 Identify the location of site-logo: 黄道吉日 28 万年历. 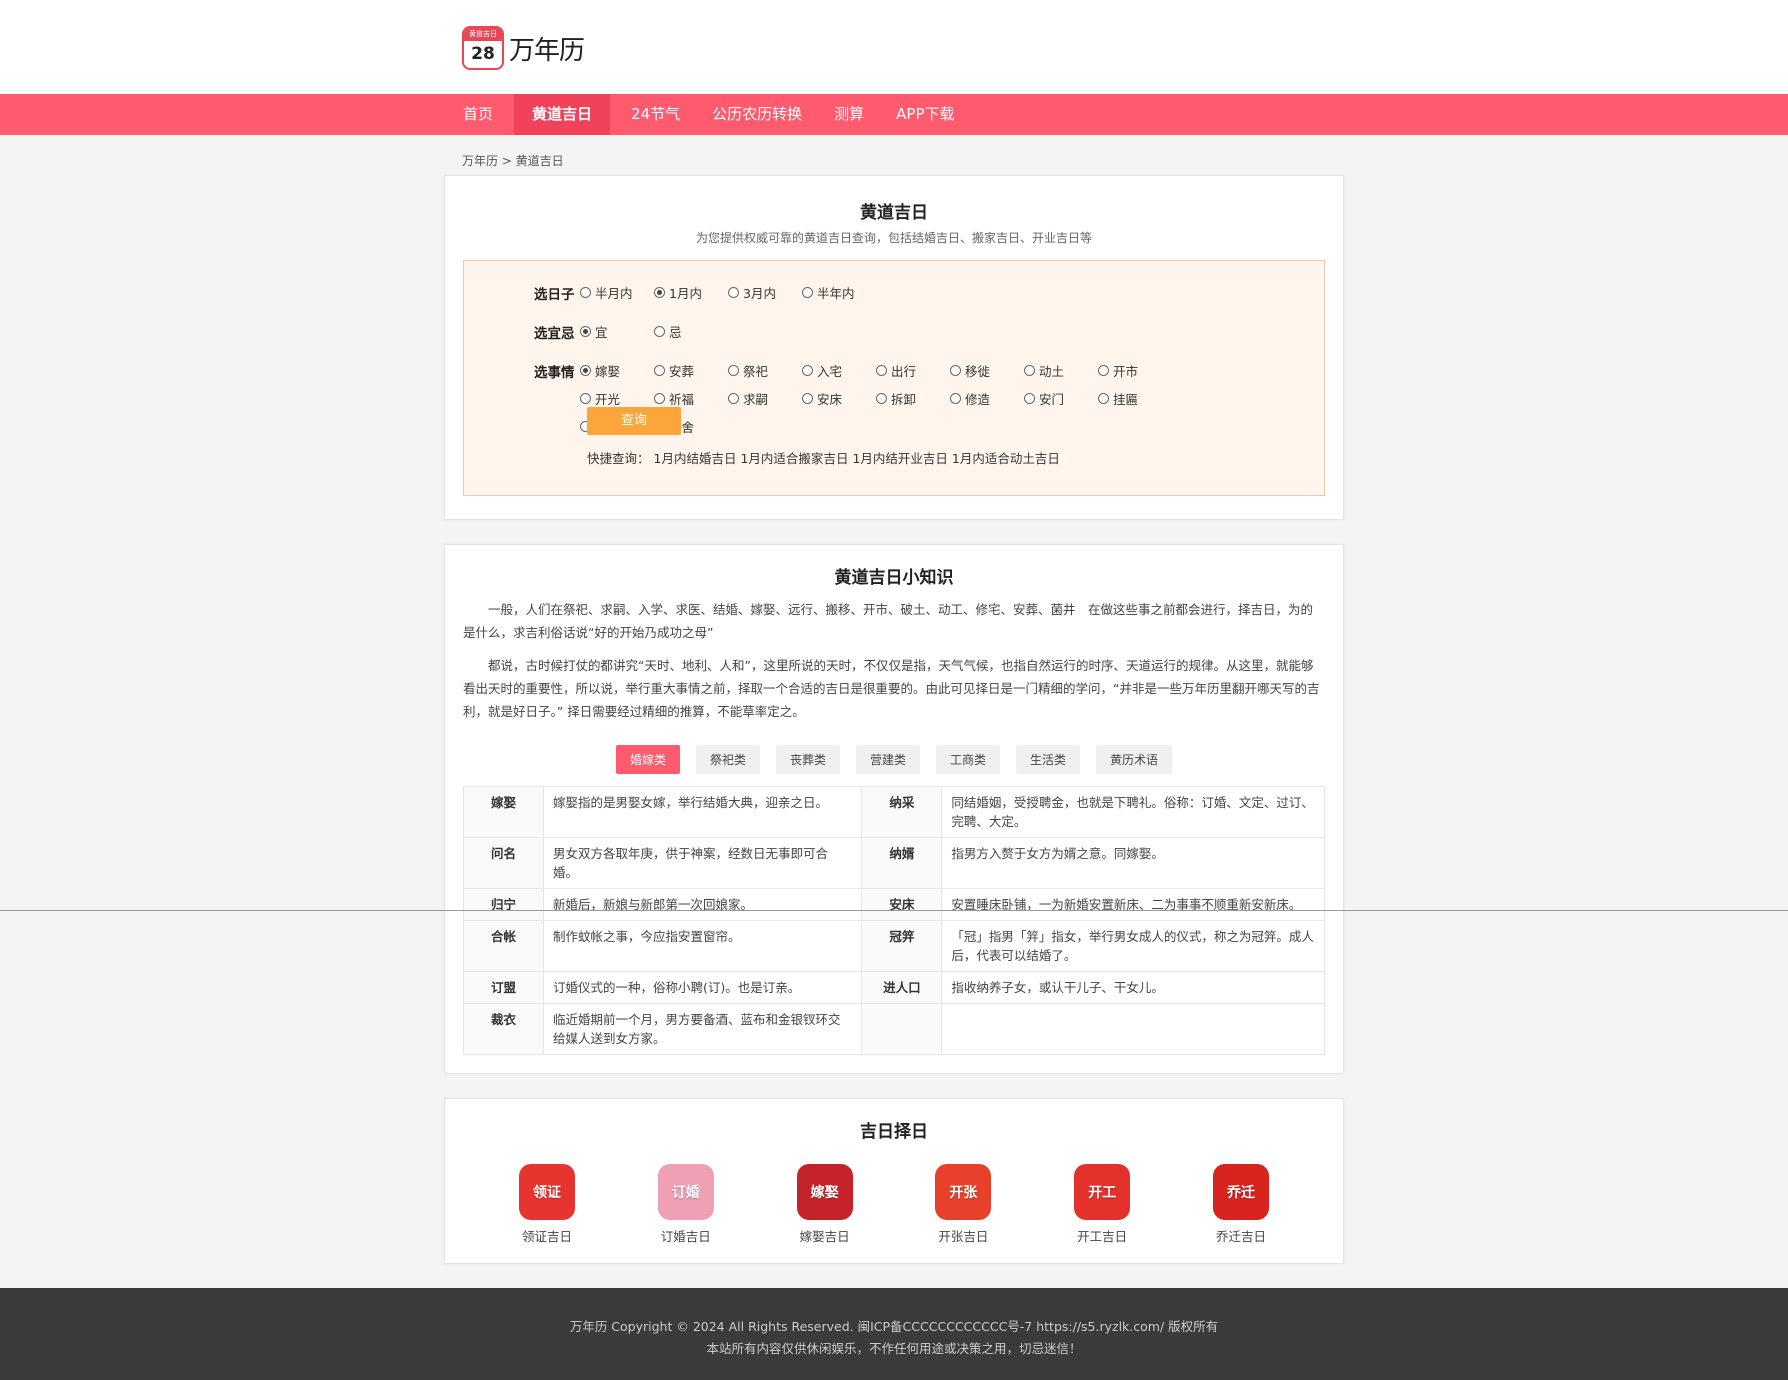
(523, 48).